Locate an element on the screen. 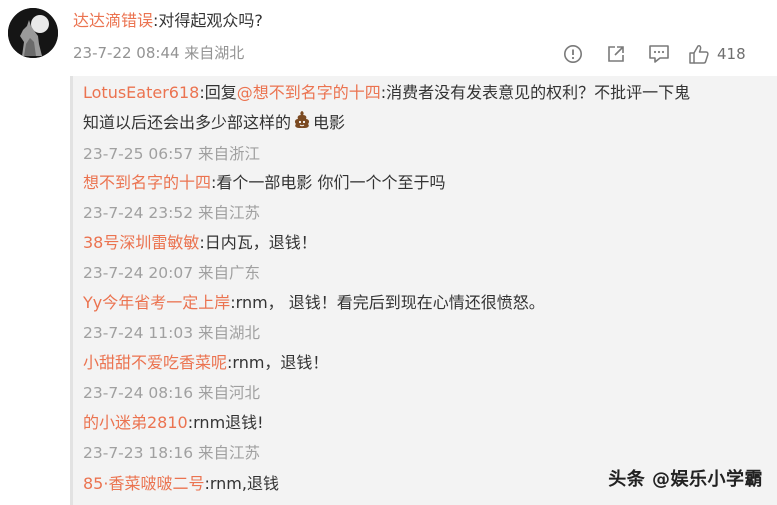  reply-username: 的小迷弟2810 is located at coordinates (135, 422).